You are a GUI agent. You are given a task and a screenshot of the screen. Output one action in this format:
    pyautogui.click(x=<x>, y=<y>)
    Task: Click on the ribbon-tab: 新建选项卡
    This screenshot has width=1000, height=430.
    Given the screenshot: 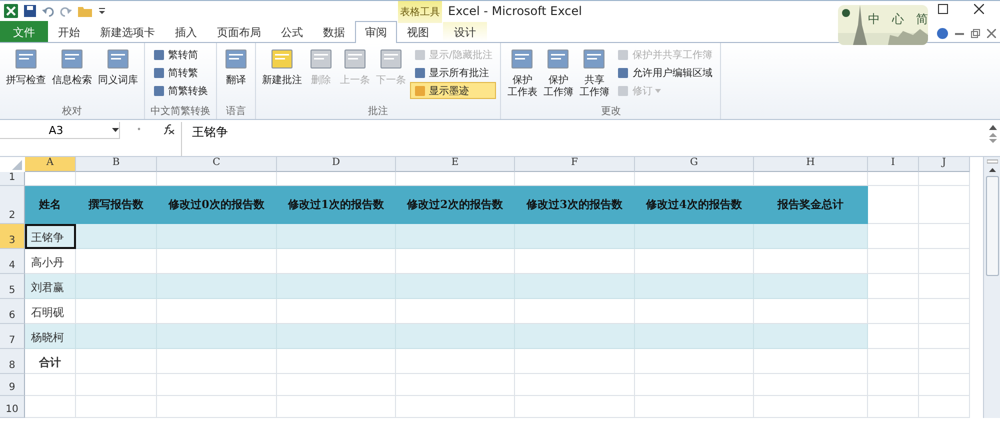 What is the action you would take?
    pyautogui.click(x=127, y=31)
    